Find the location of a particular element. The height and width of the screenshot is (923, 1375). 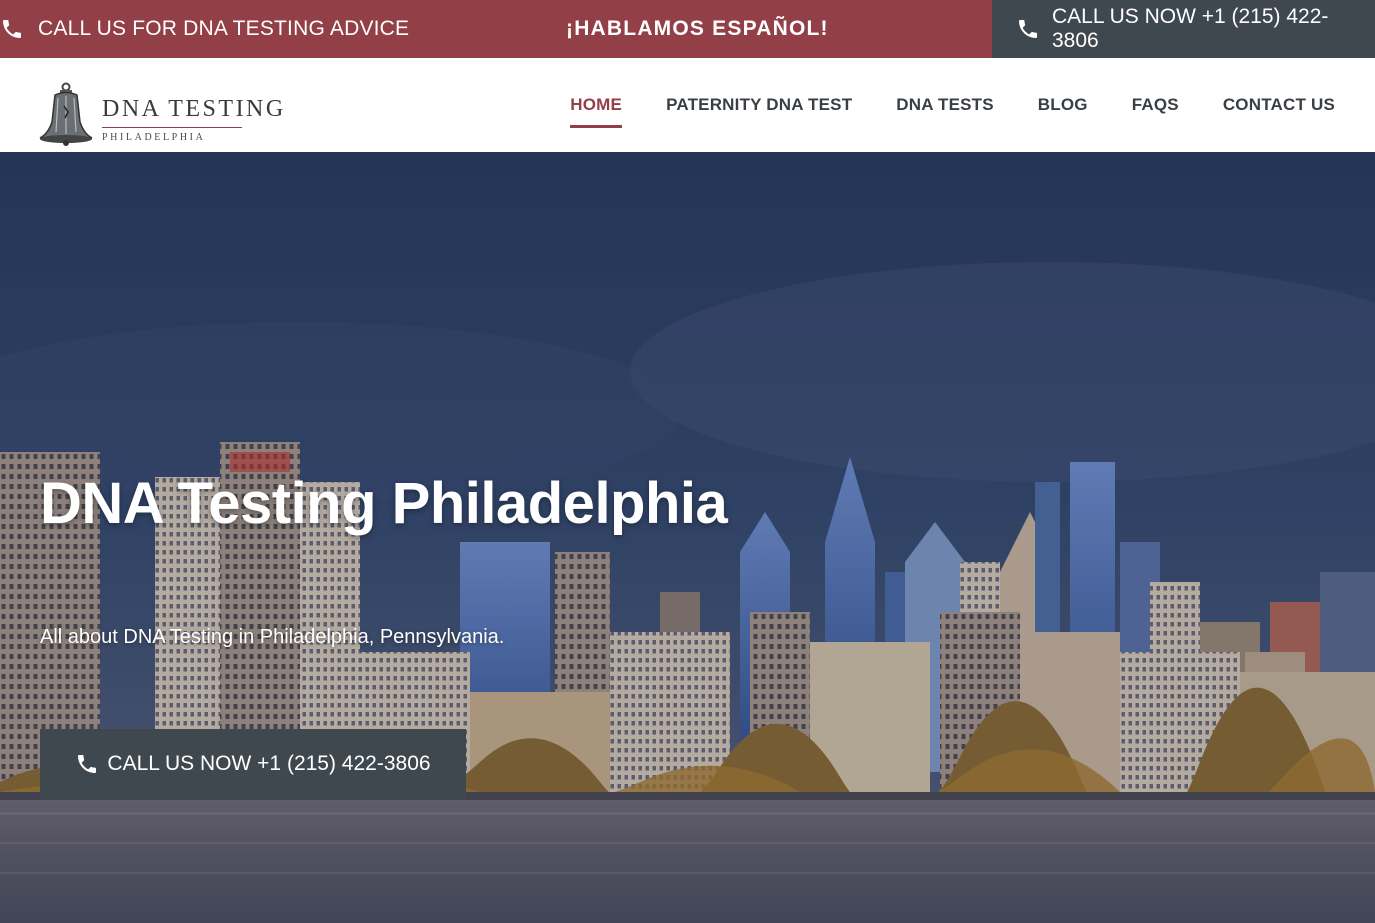

logo-subtitle: PHILADELPHIA is located at coordinates (154, 137).